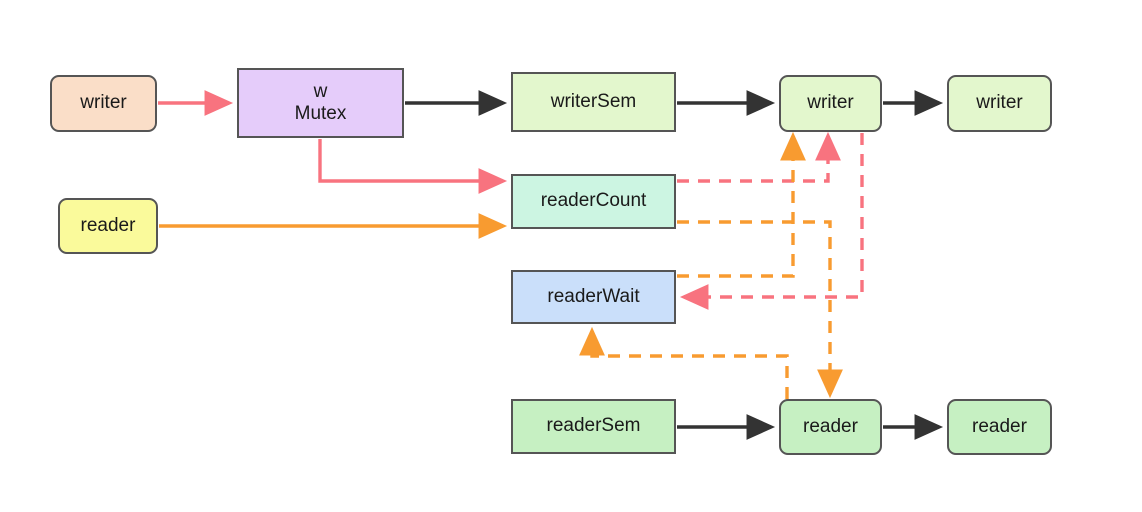  I want to click on node-writer-sem: writerSem, so click(593, 102).